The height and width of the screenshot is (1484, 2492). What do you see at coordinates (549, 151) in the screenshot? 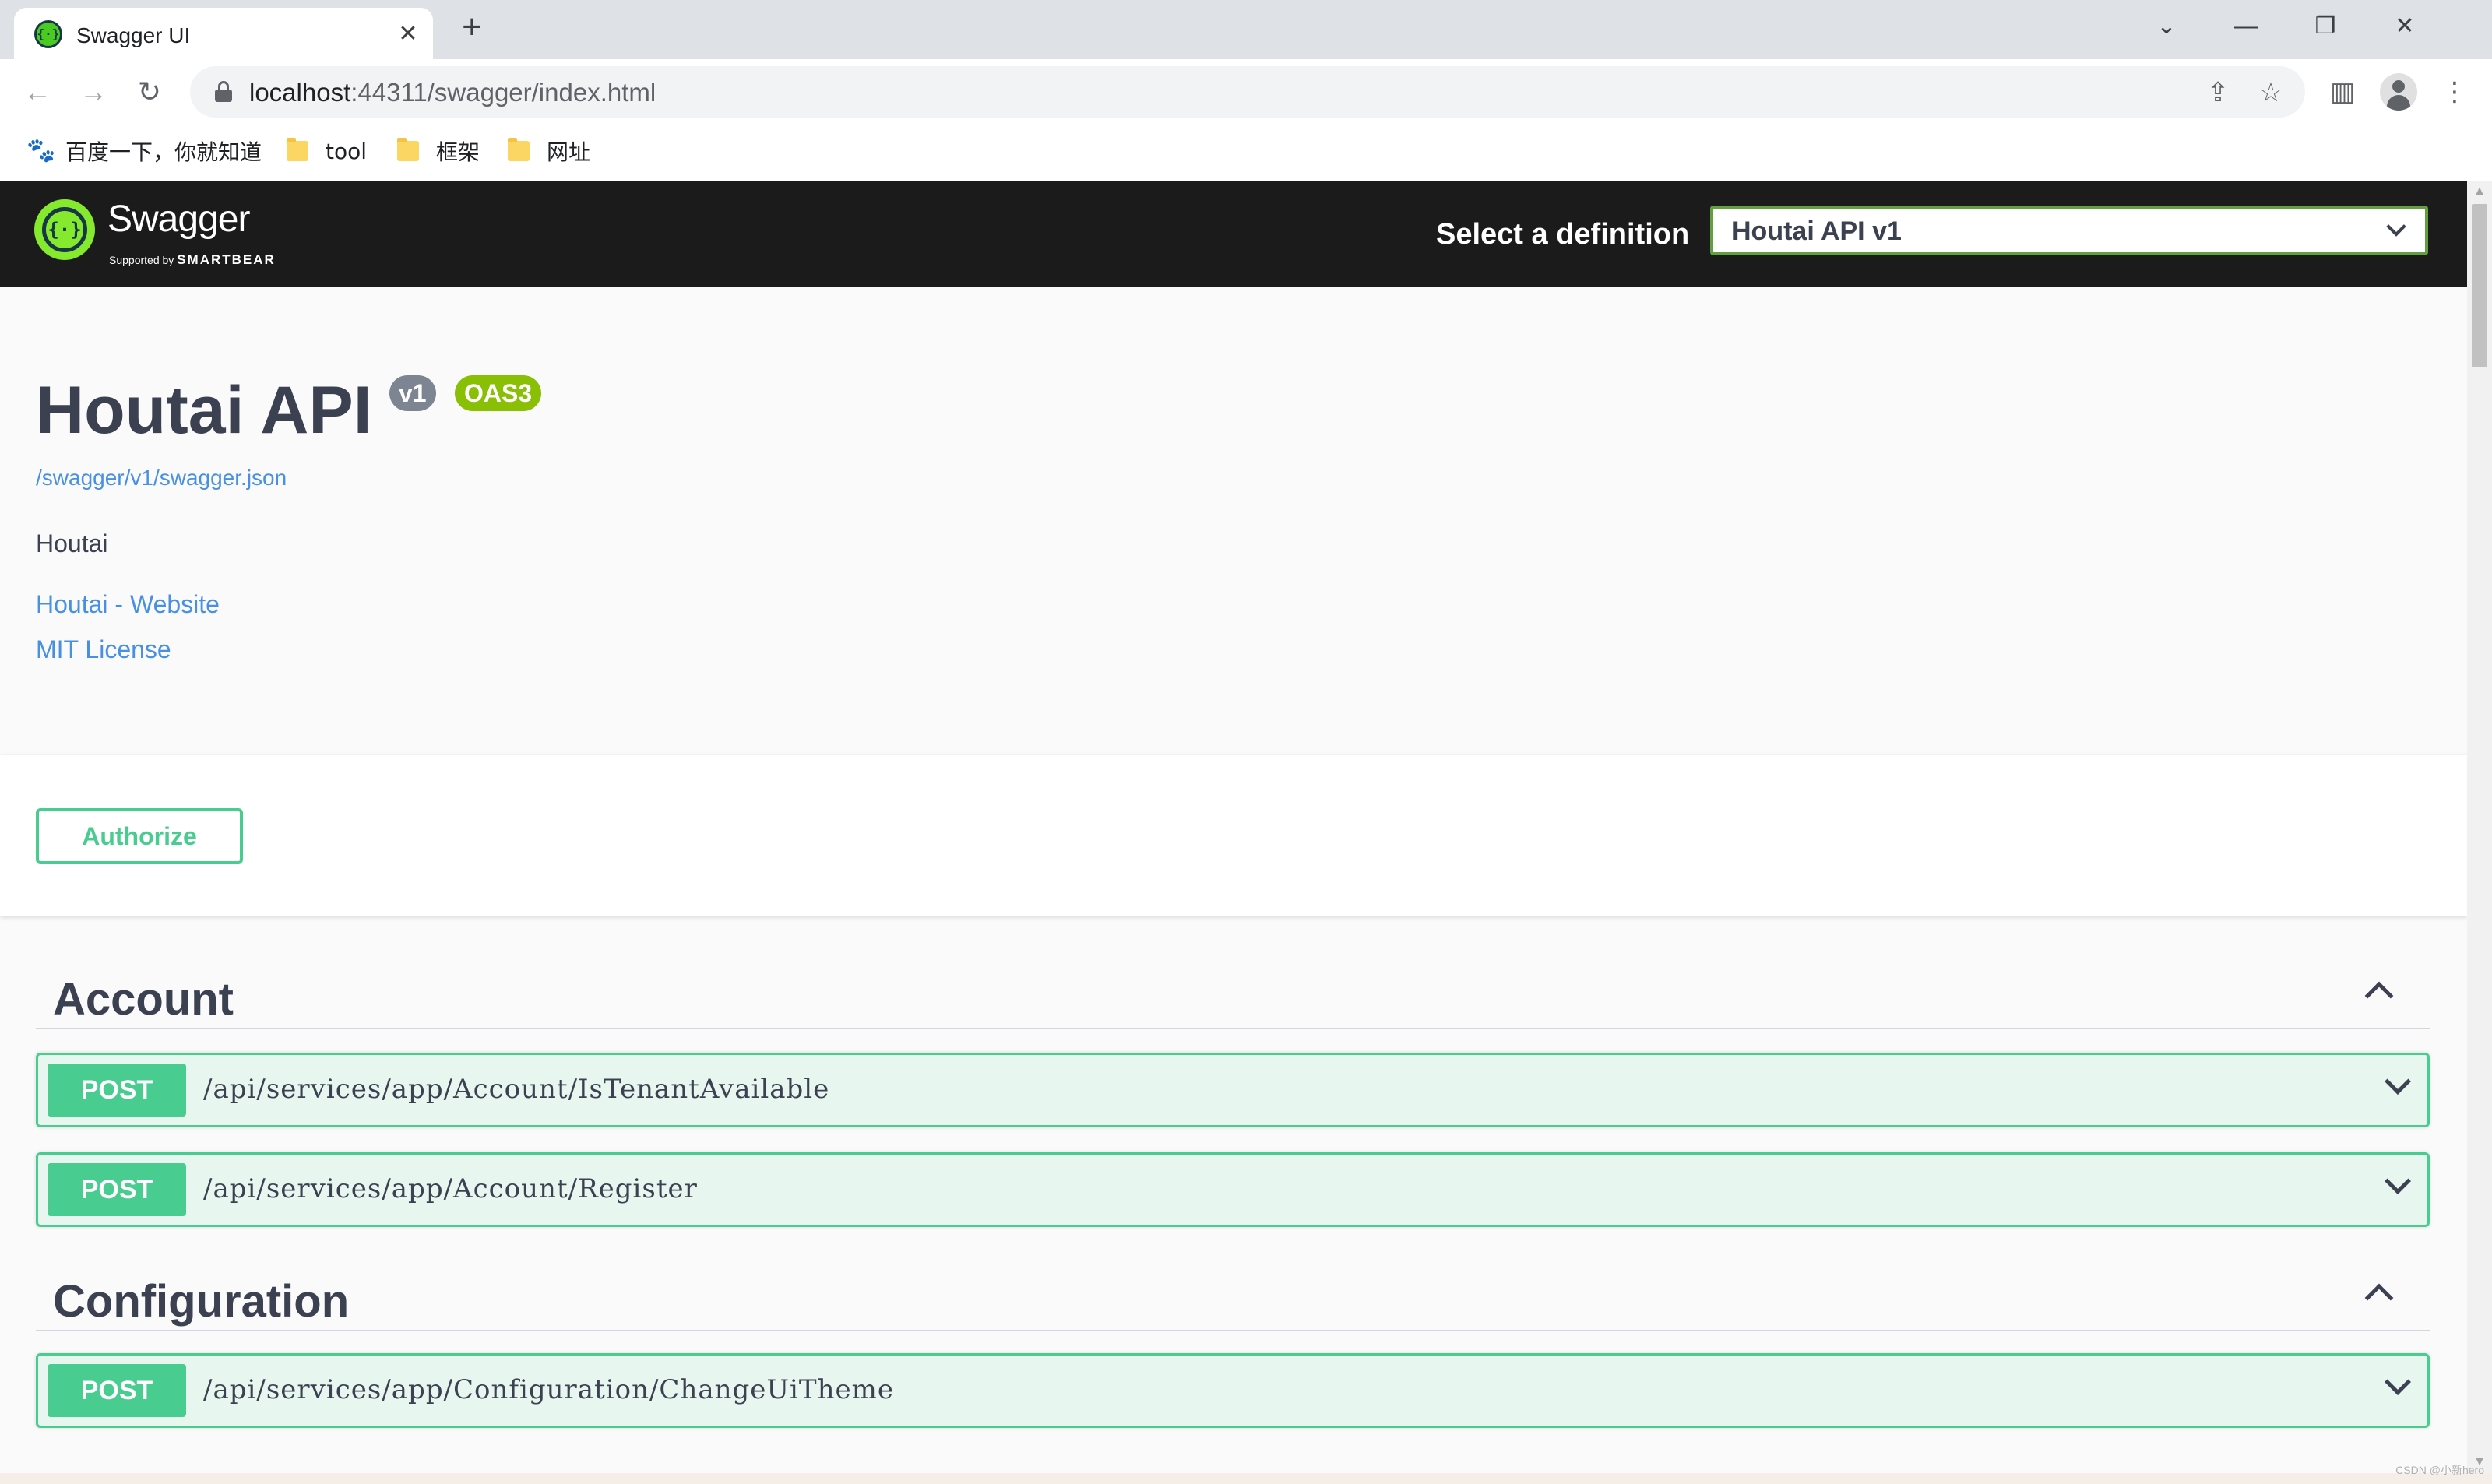
I see `bookmark-urls: 网址` at bounding box center [549, 151].